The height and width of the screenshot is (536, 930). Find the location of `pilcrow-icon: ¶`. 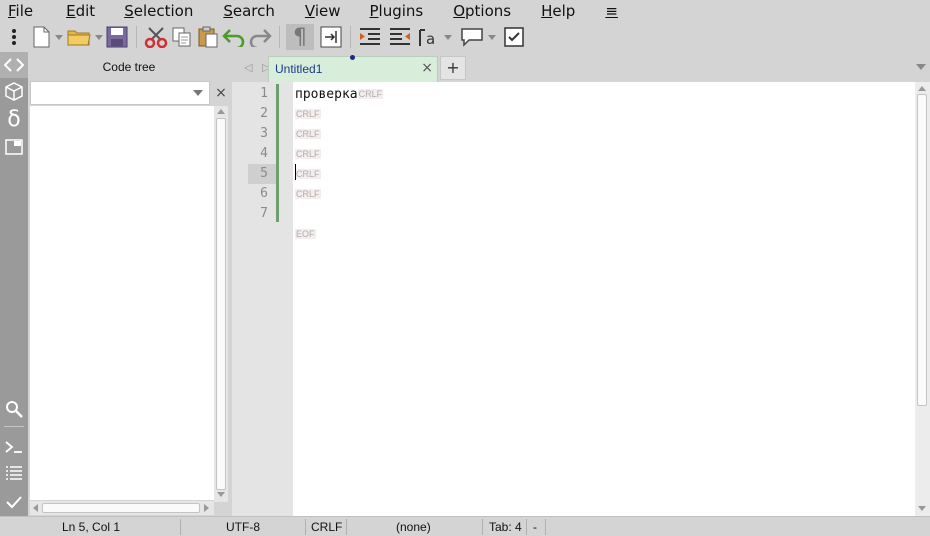

pilcrow-icon: ¶ is located at coordinates (300, 37).